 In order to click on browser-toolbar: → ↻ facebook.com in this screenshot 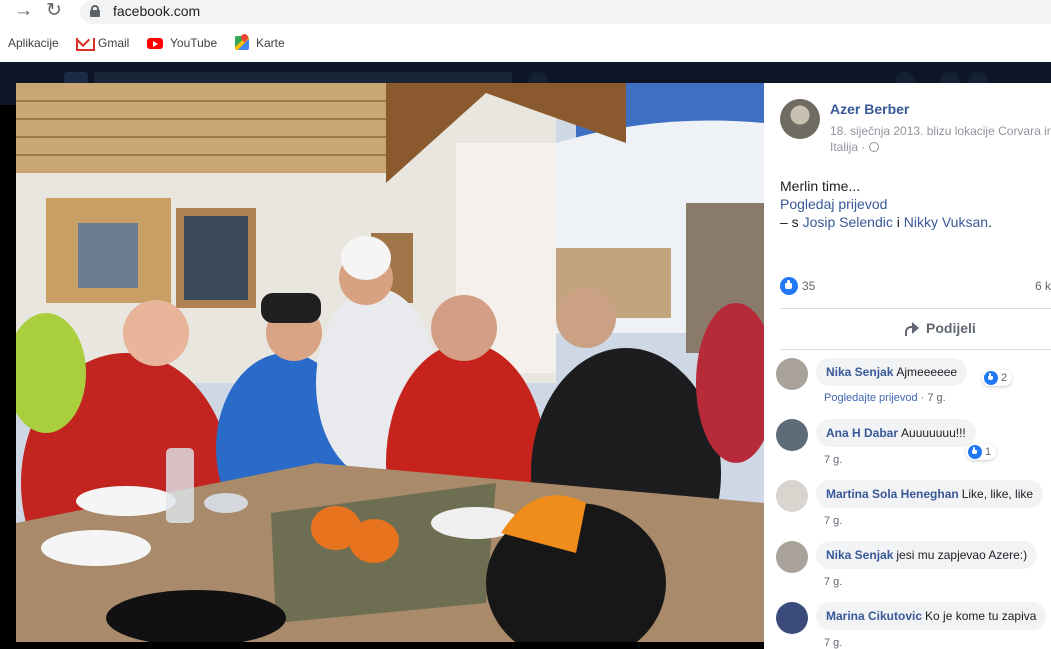, I will do `click(525, 12)`.